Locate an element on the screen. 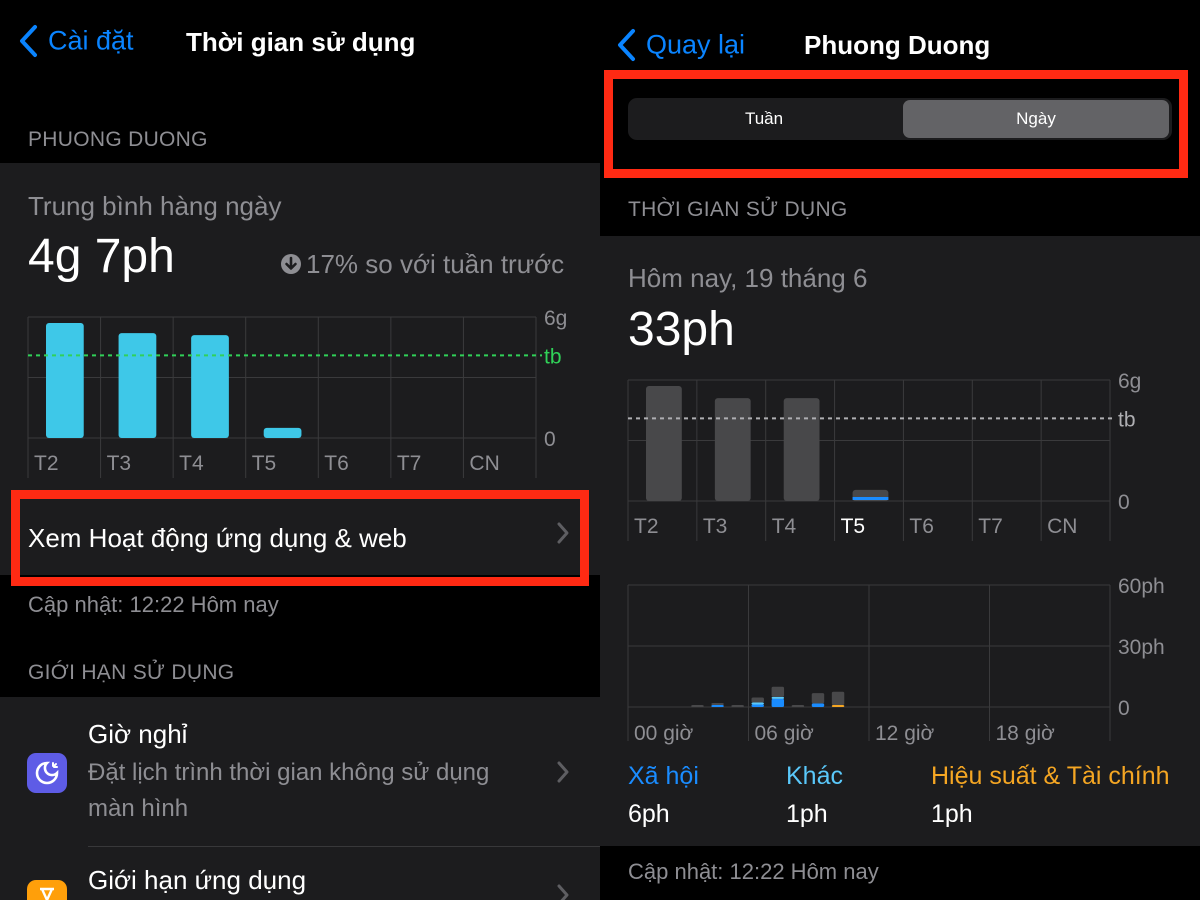  bar-t3 is located at coordinates (137, 385).